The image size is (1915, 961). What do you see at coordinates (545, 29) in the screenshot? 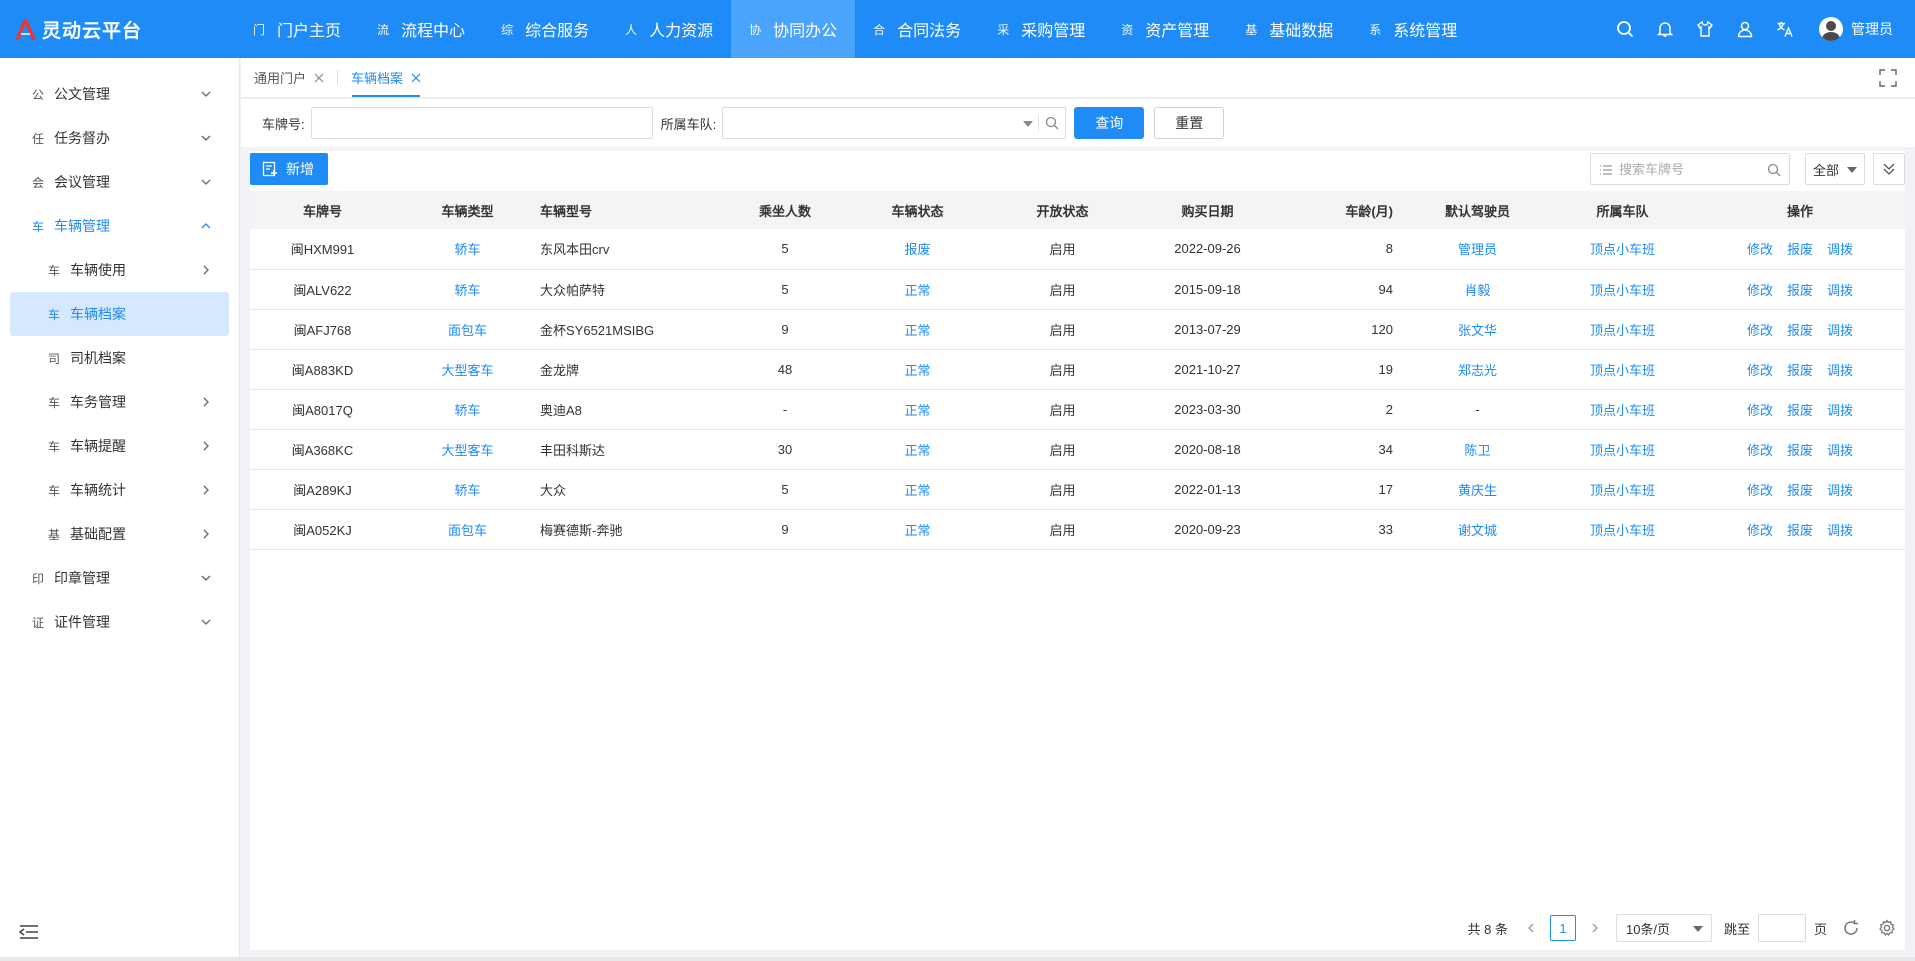
I see `topnav-item-services: 综综合服务` at bounding box center [545, 29].